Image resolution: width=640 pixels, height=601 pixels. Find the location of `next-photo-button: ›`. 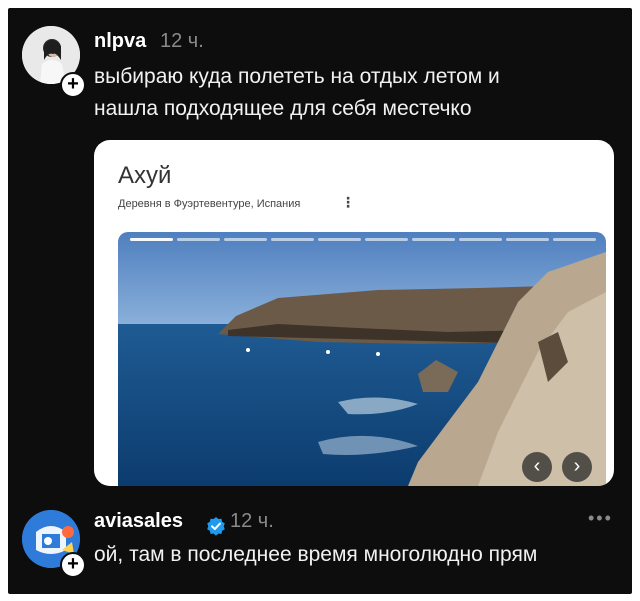

next-photo-button: › is located at coordinates (577, 467).